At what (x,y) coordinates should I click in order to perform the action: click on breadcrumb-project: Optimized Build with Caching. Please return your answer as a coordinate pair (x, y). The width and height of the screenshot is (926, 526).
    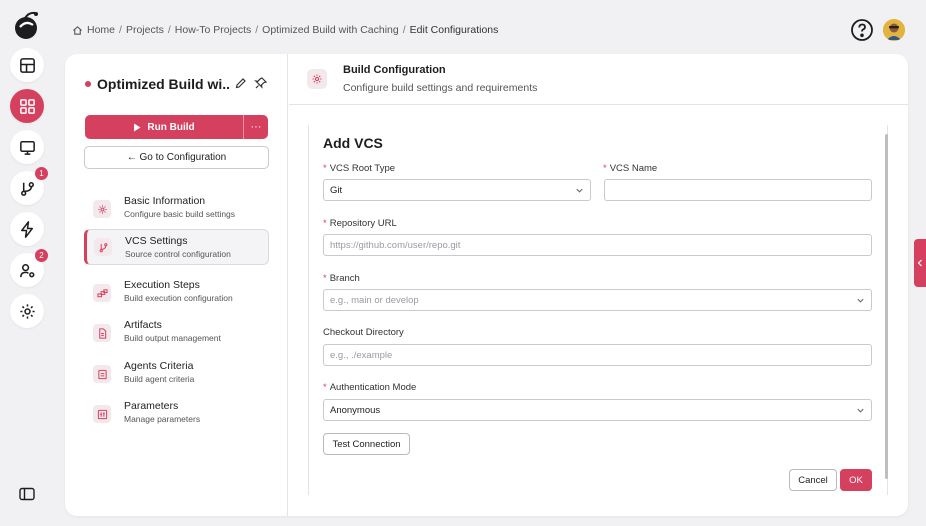
    Looking at the image, I should click on (330, 30).